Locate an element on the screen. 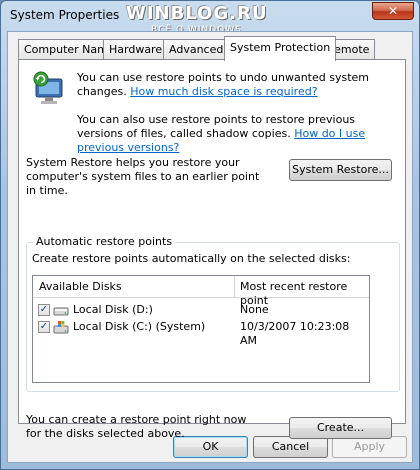  drive-icon is located at coordinates (61, 311).